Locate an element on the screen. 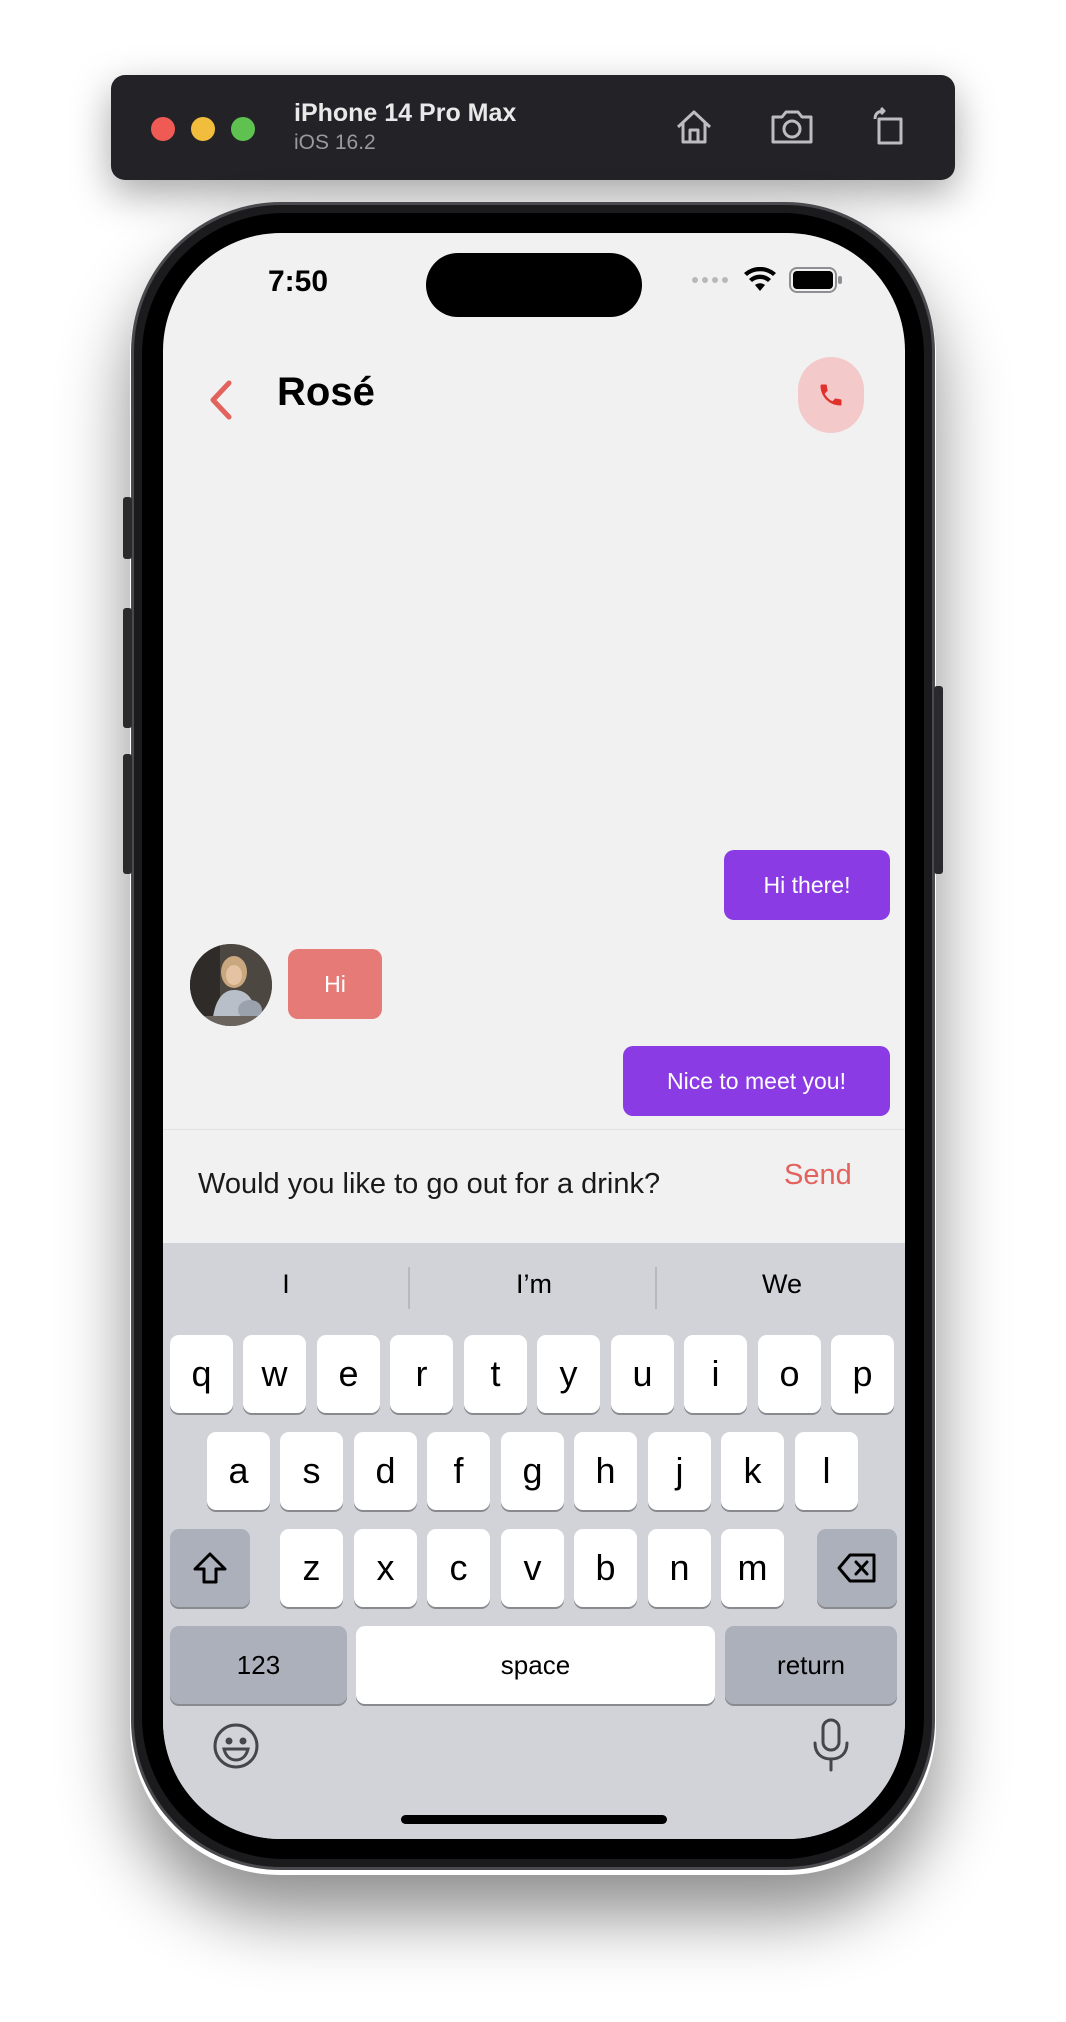  close-window-button is located at coordinates (163, 129).